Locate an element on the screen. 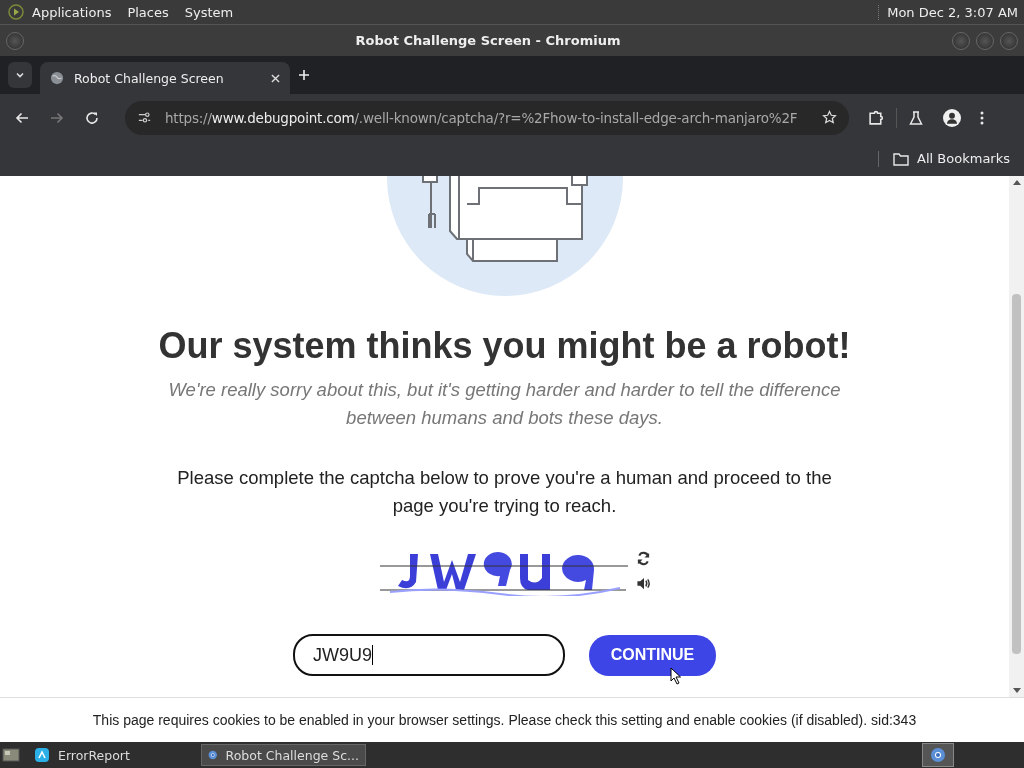  bookmark-label: All Bookmarks is located at coordinates (963, 158).